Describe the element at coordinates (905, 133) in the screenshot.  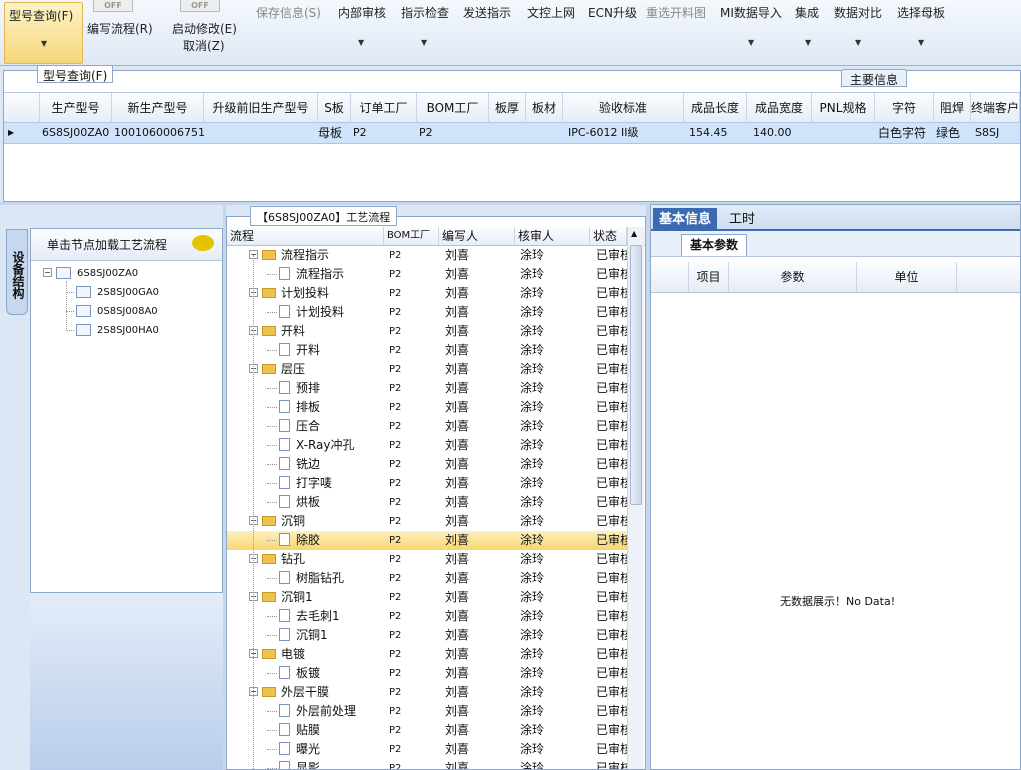
I see `cell: 白色字符` at that location.